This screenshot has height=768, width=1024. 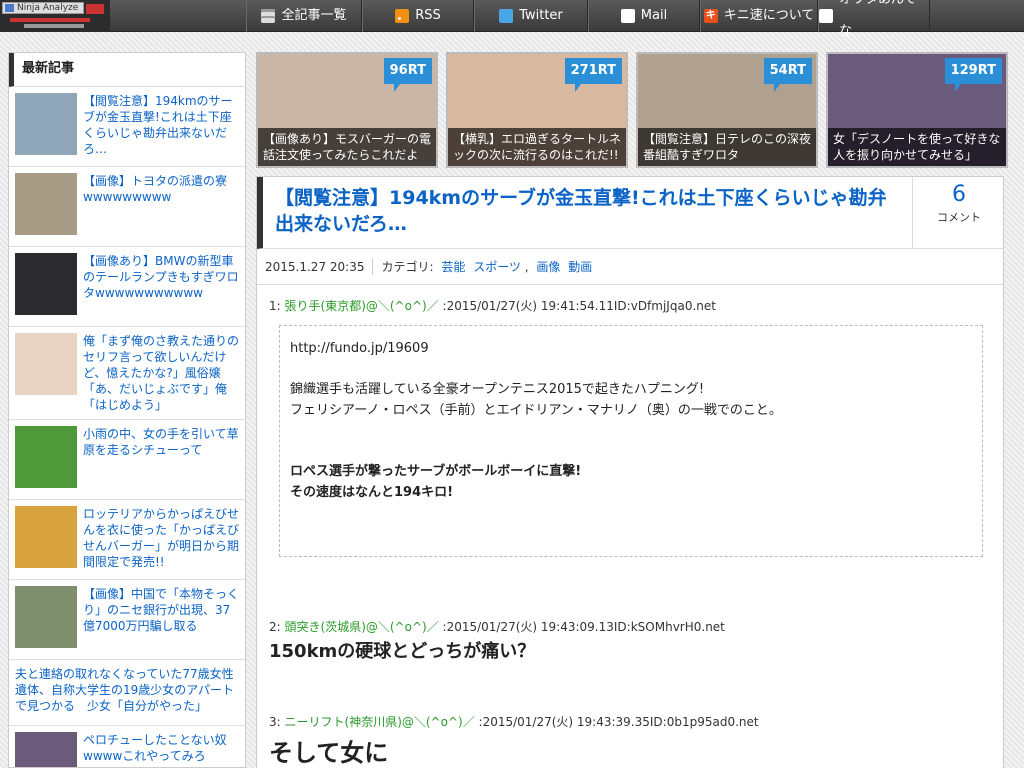 I want to click on retweet-count-badge: 54RT, so click(x=787, y=75).